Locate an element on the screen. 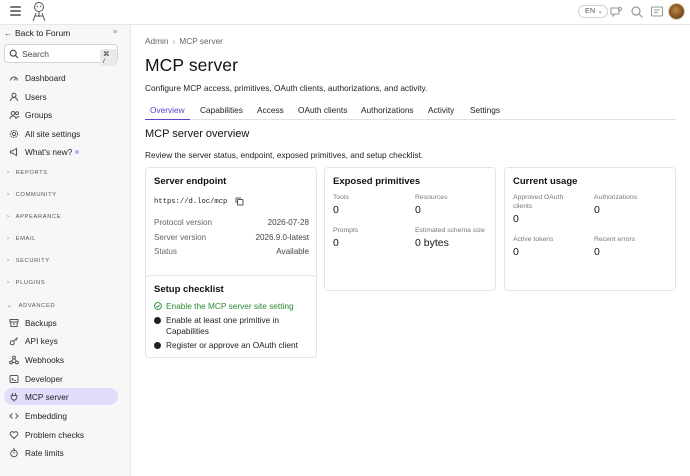 The width and height of the screenshot is (690, 476). tab-access: Access is located at coordinates (270, 112).